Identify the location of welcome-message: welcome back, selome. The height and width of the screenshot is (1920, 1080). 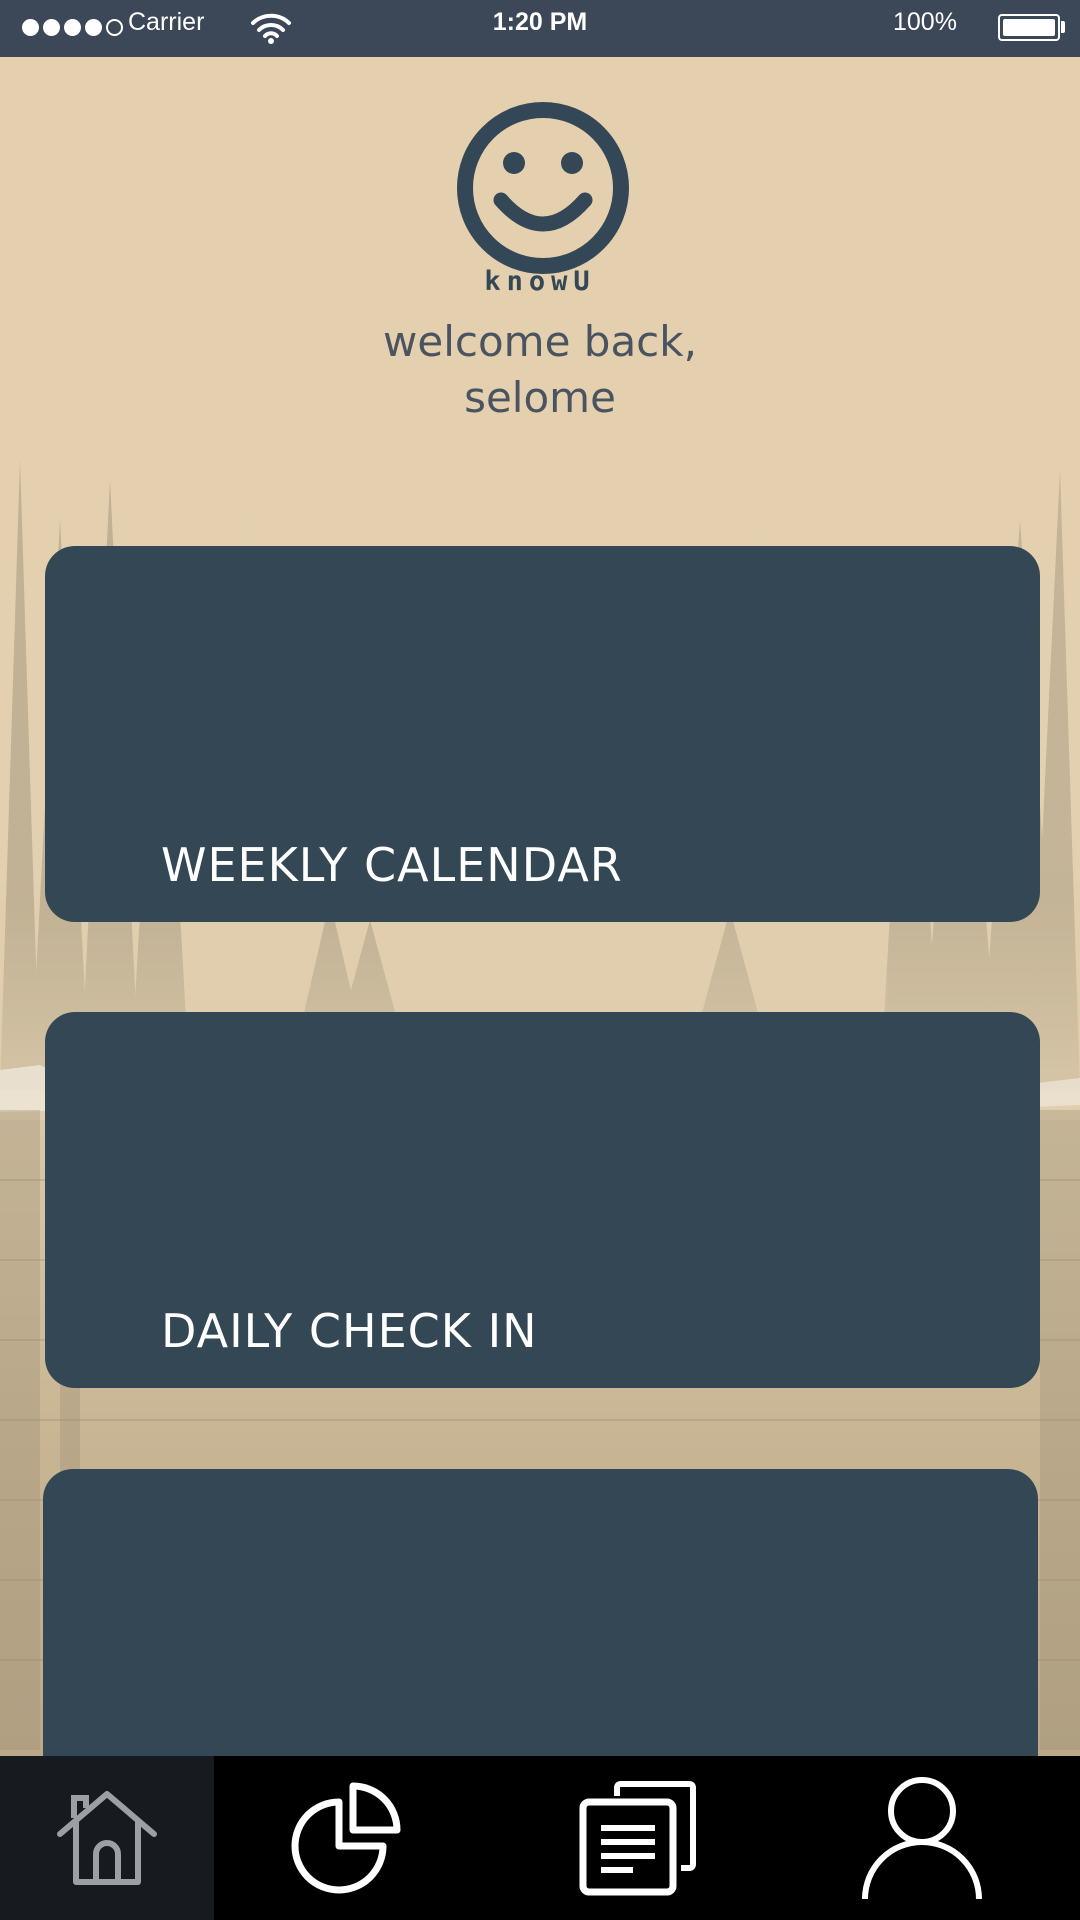
(540, 370).